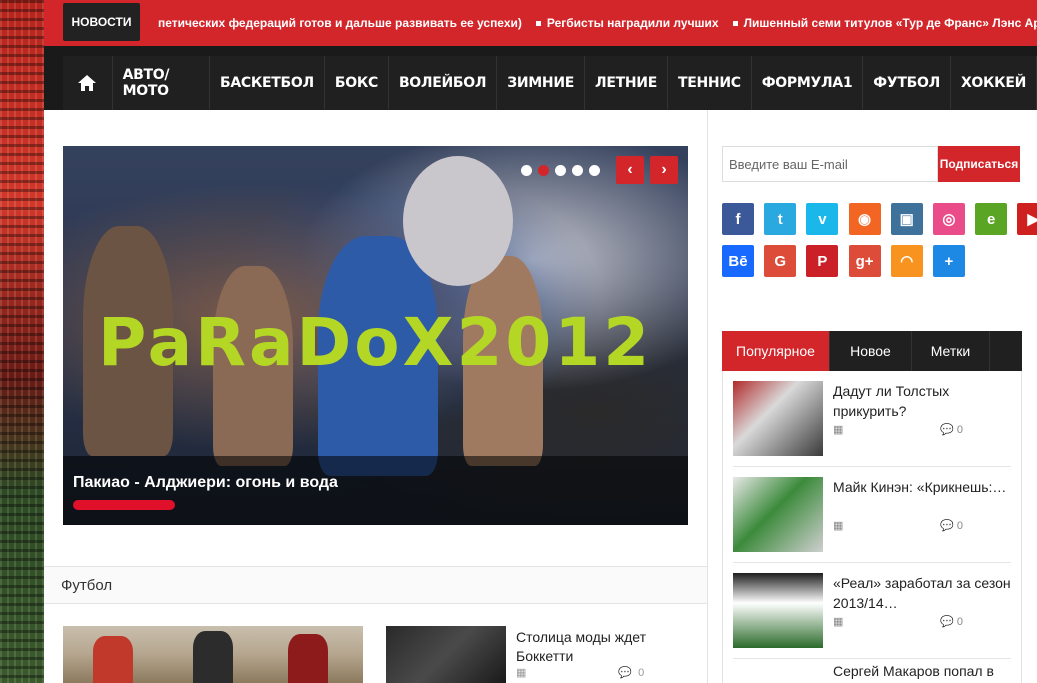 This screenshot has height=683, width=1037. Describe the element at coordinates (780, 219) in the screenshot. I see `twitter-icon: t` at that location.